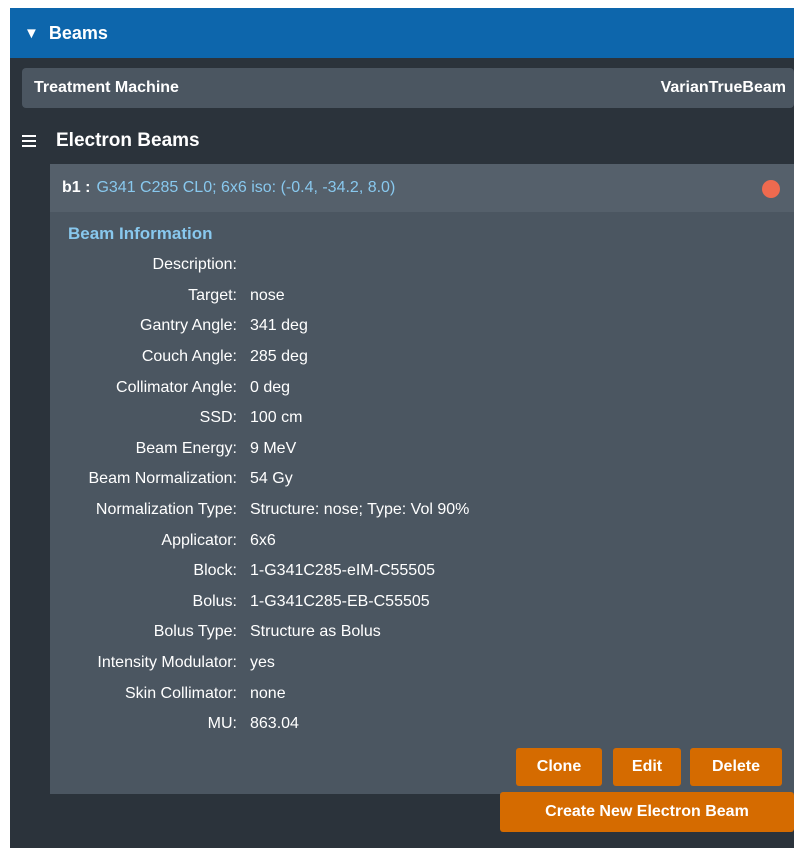  What do you see at coordinates (736, 767) in the screenshot?
I see `delete-button: Delete` at bounding box center [736, 767].